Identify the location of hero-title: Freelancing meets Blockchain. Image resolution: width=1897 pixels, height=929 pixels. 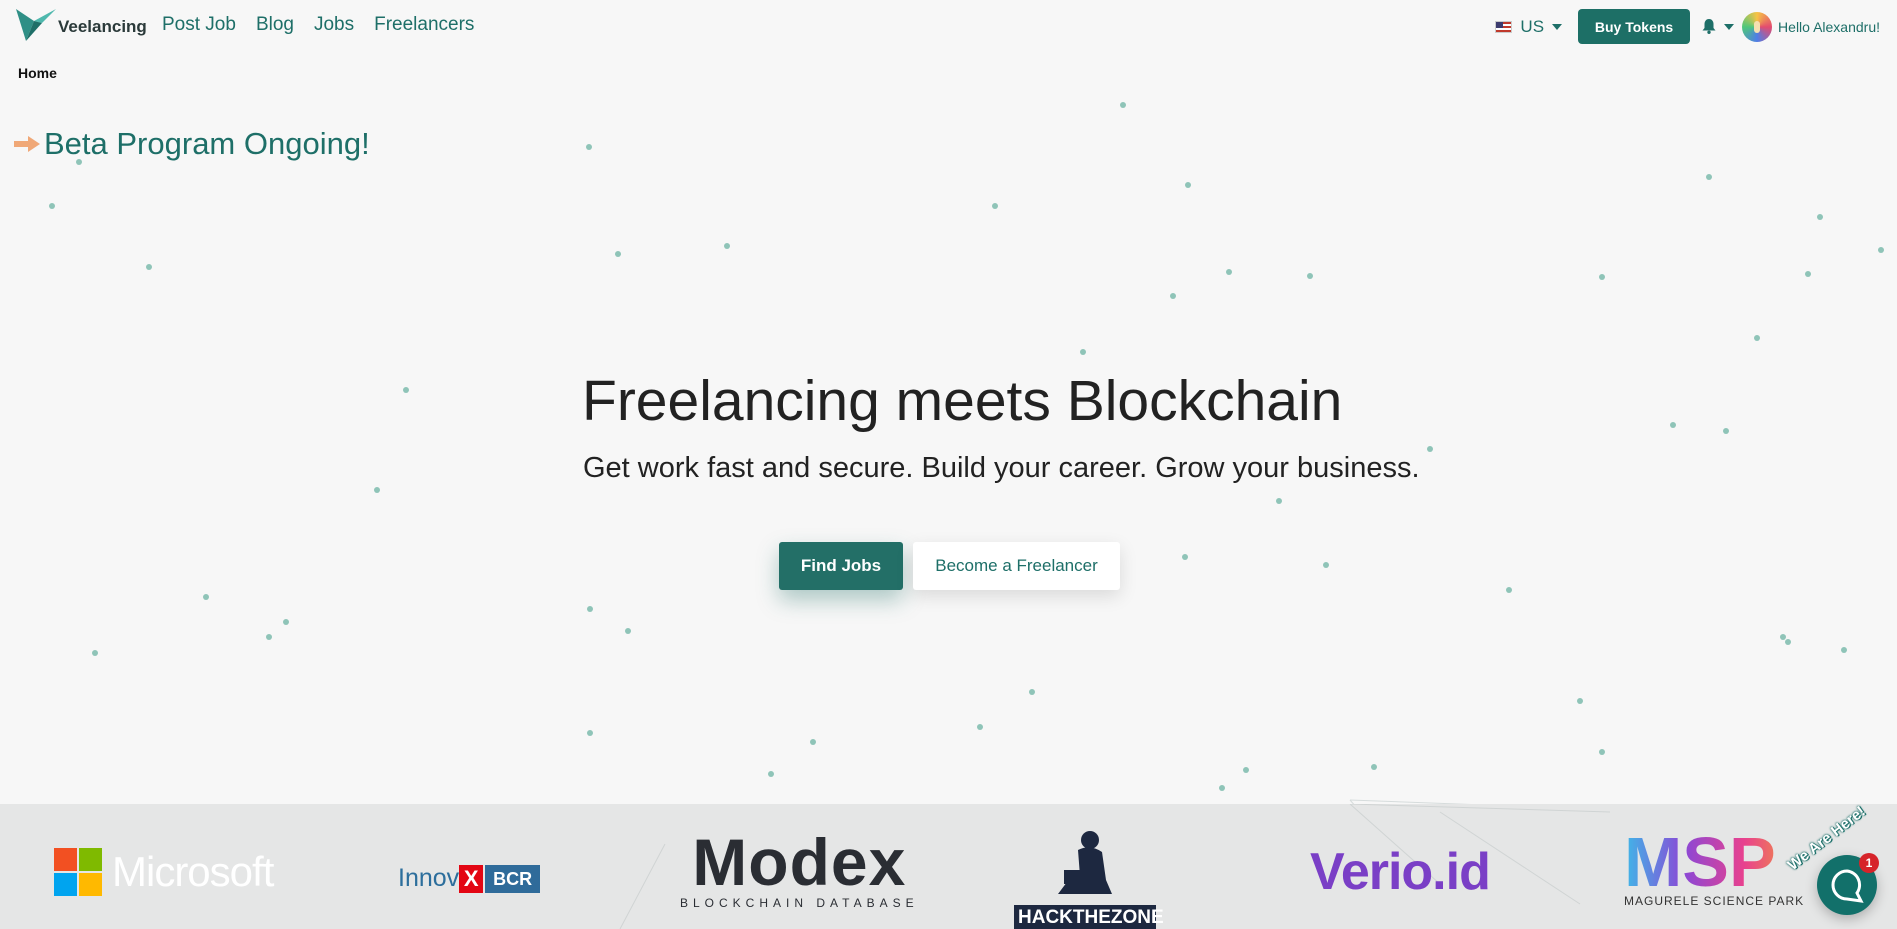
(962, 401).